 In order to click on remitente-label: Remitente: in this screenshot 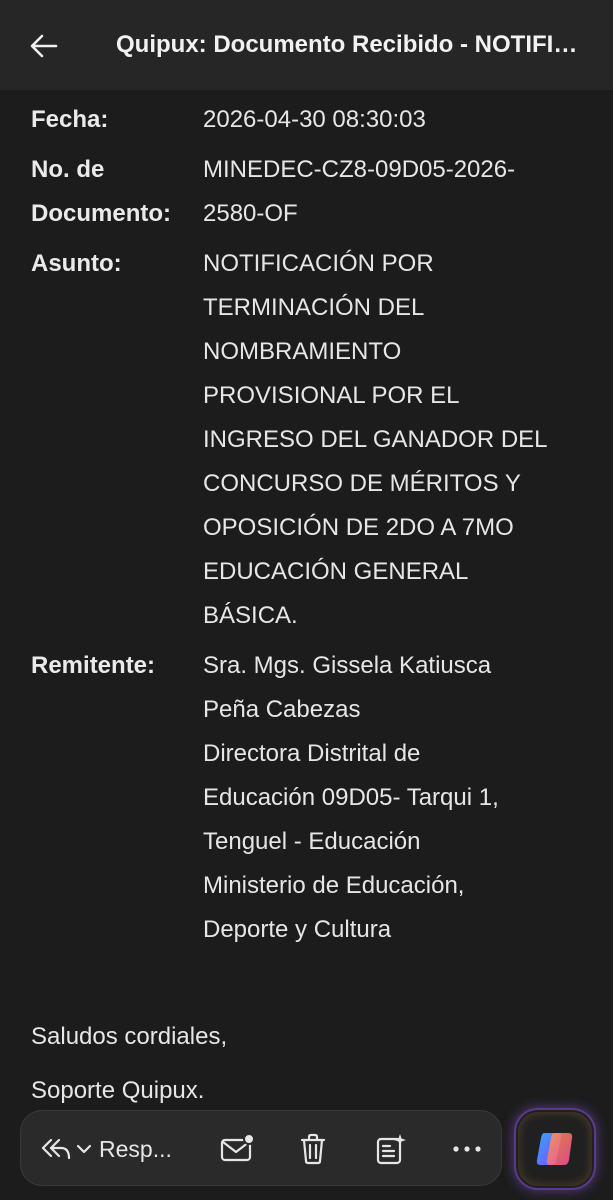, I will do `click(93, 665)`.